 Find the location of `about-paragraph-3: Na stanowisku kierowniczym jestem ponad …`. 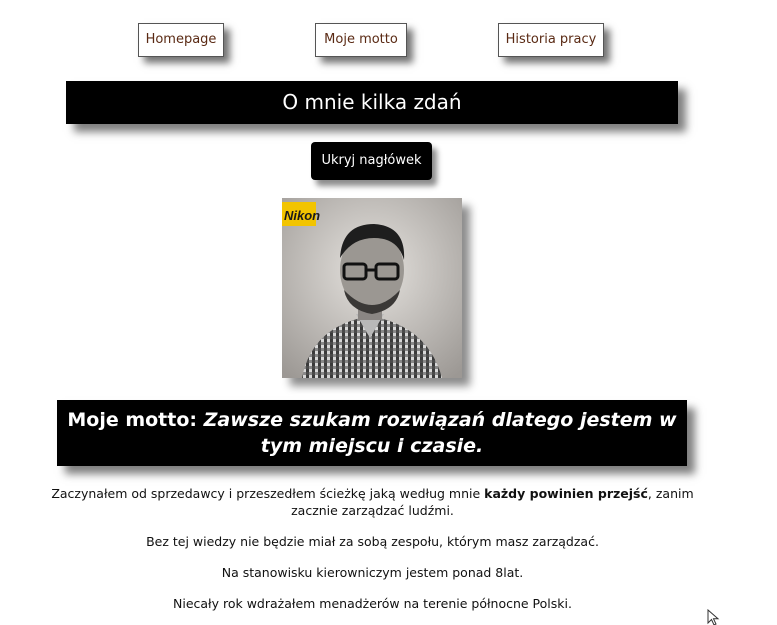

about-paragraph-3: Na stanowisku kierowniczym jestem ponad … is located at coordinates (372, 572).